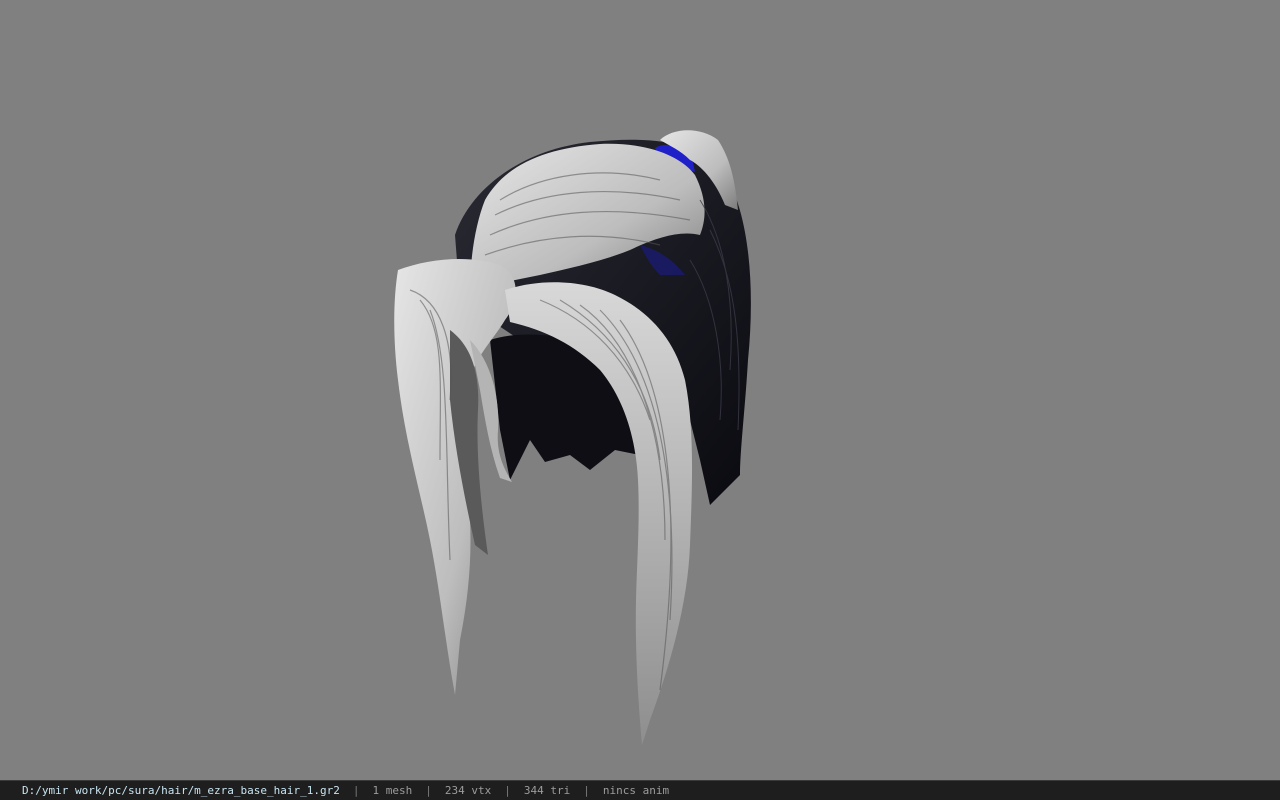  Describe the element at coordinates (455, 476) in the screenshot. I see `hair-left-strand` at that location.